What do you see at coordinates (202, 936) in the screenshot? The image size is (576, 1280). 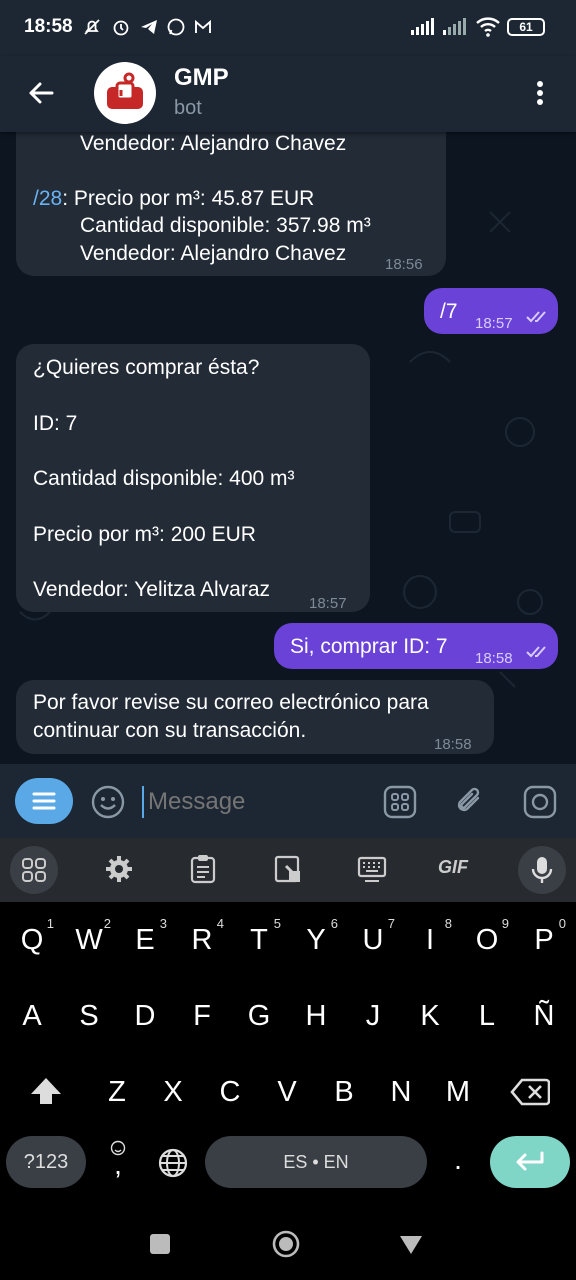 I see `key-r: R4` at bounding box center [202, 936].